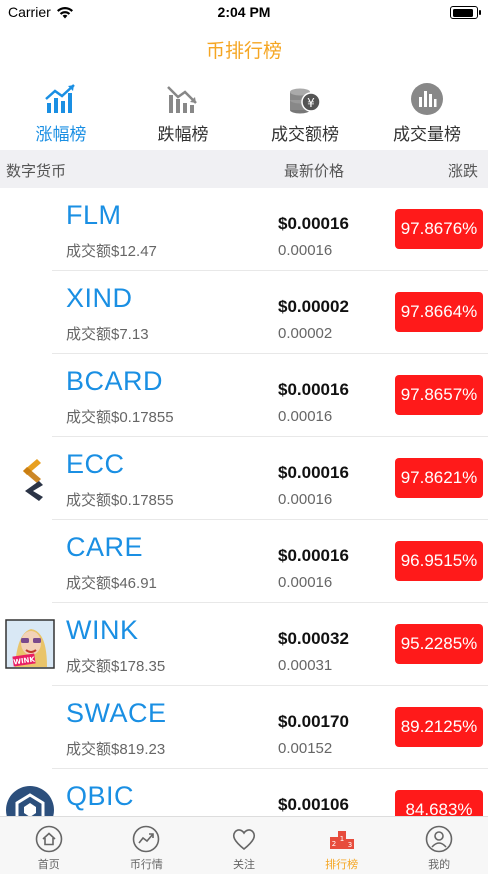 Image resolution: width=488 pixels, height=874 pixels. What do you see at coordinates (61, 134) in the screenshot?
I see `tab-gainers-label: 涨幅榜` at bounding box center [61, 134].